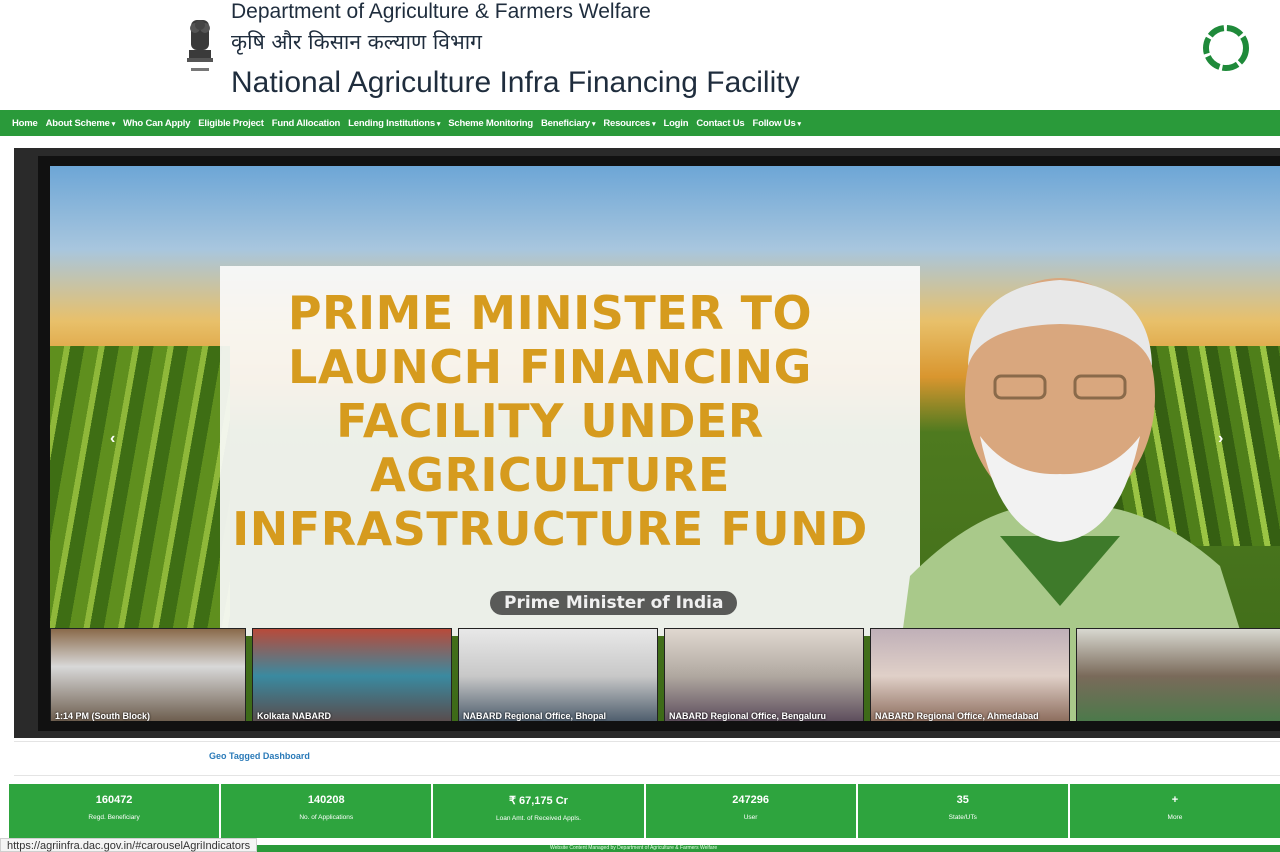  What do you see at coordinates (614, 603) in the screenshot?
I see `slide-caption: Prime Minister of India` at bounding box center [614, 603].